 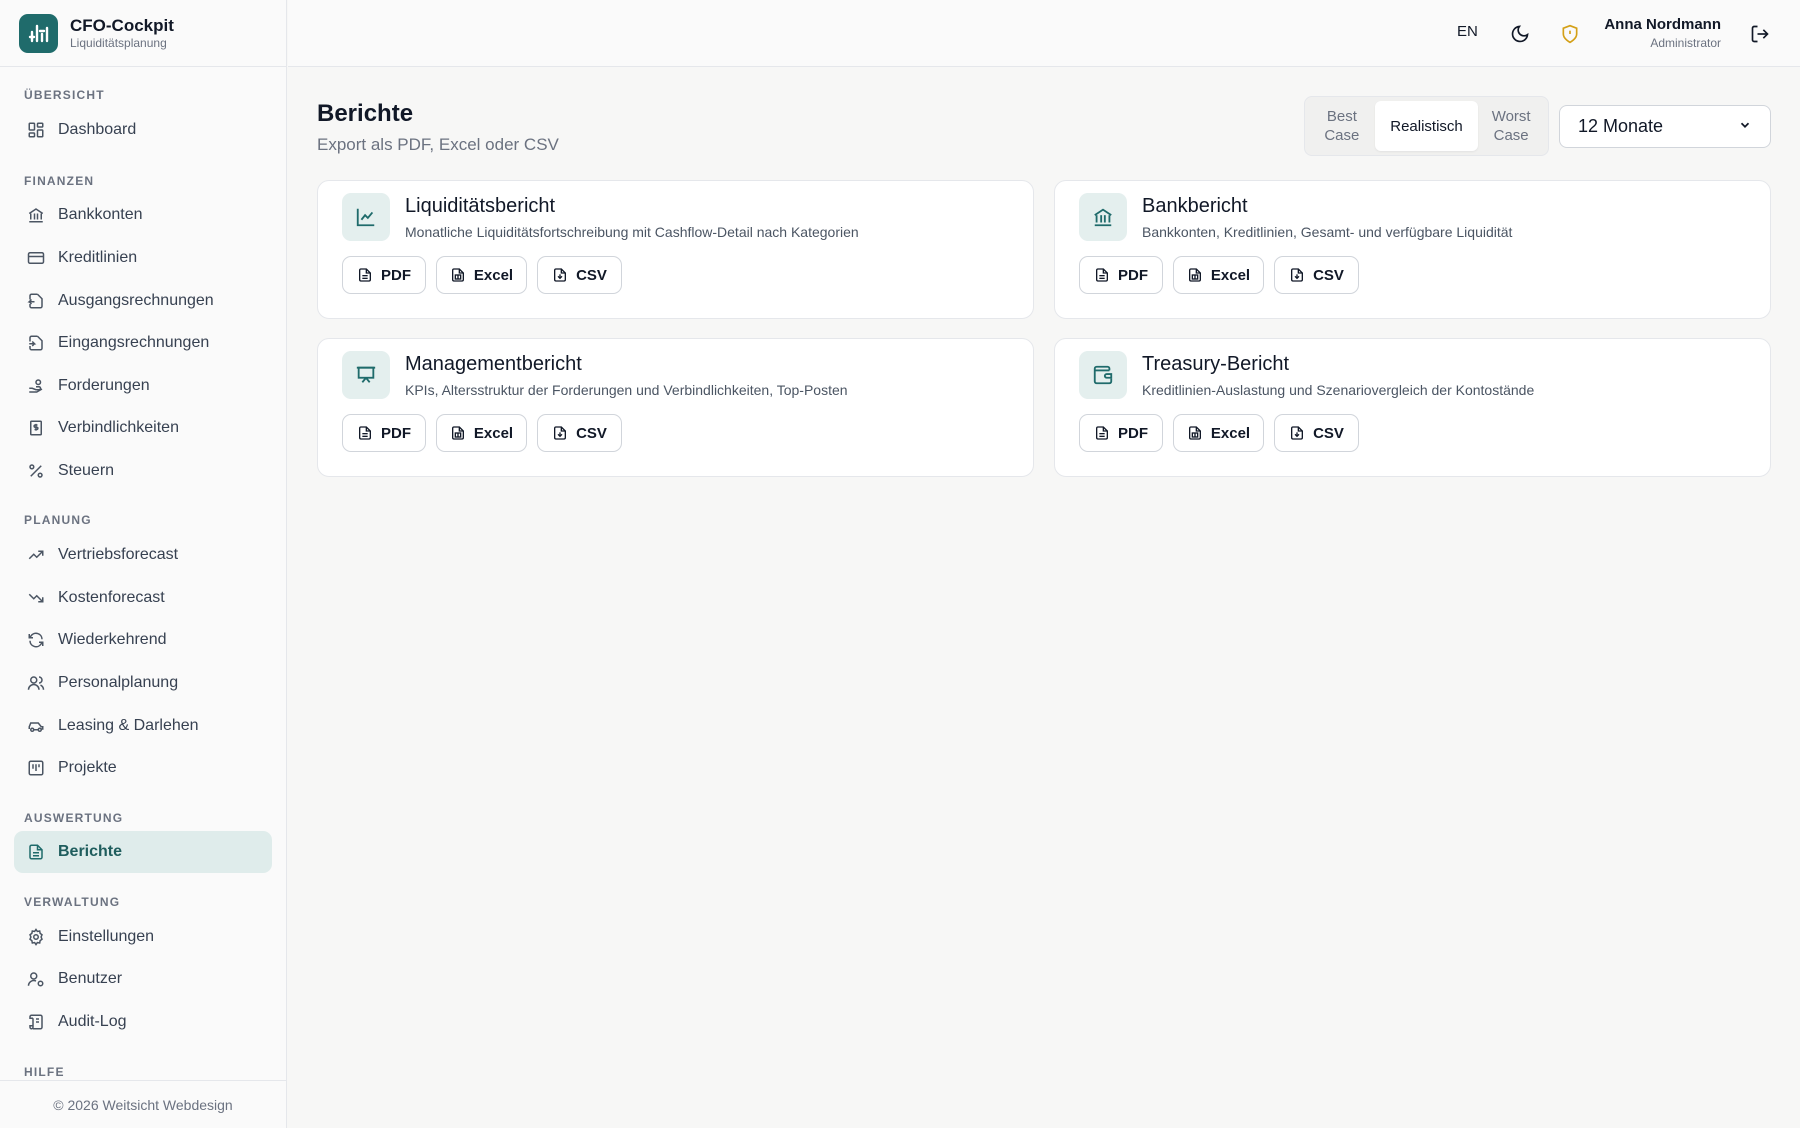 I want to click on sidebar-item-reports: Berichte, so click(x=143, y=852).